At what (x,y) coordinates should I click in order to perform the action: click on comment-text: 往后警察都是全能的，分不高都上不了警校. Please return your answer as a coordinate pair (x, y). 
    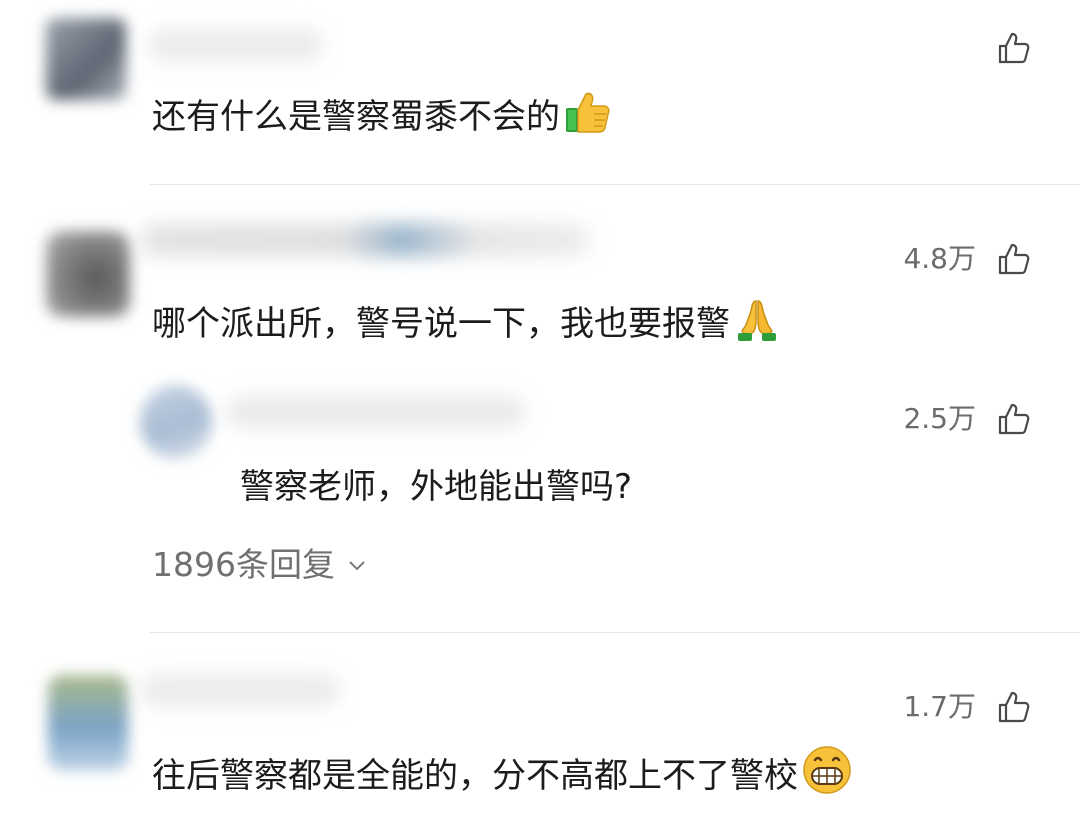
    Looking at the image, I should click on (502, 775).